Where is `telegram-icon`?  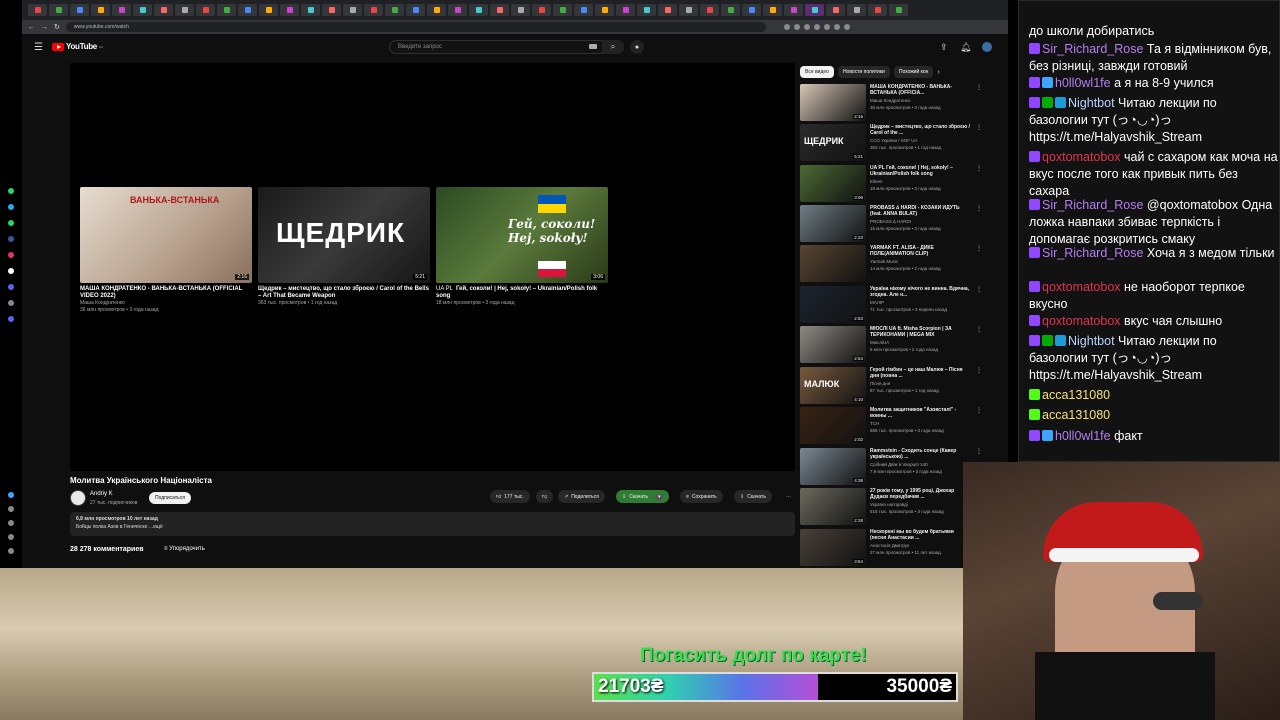
telegram-icon is located at coordinates (11, 207).